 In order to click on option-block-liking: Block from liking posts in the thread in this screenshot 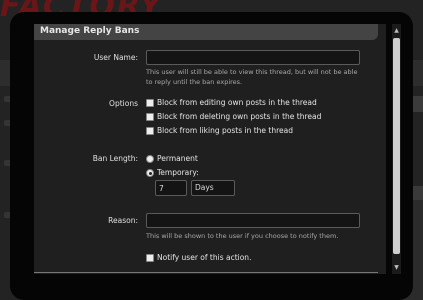, I will do `click(219, 131)`.